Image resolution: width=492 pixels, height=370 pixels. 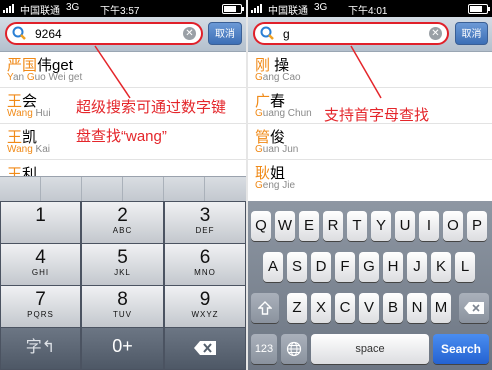 What do you see at coordinates (345, 308) in the screenshot?
I see `key-c: C` at bounding box center [345, 308].